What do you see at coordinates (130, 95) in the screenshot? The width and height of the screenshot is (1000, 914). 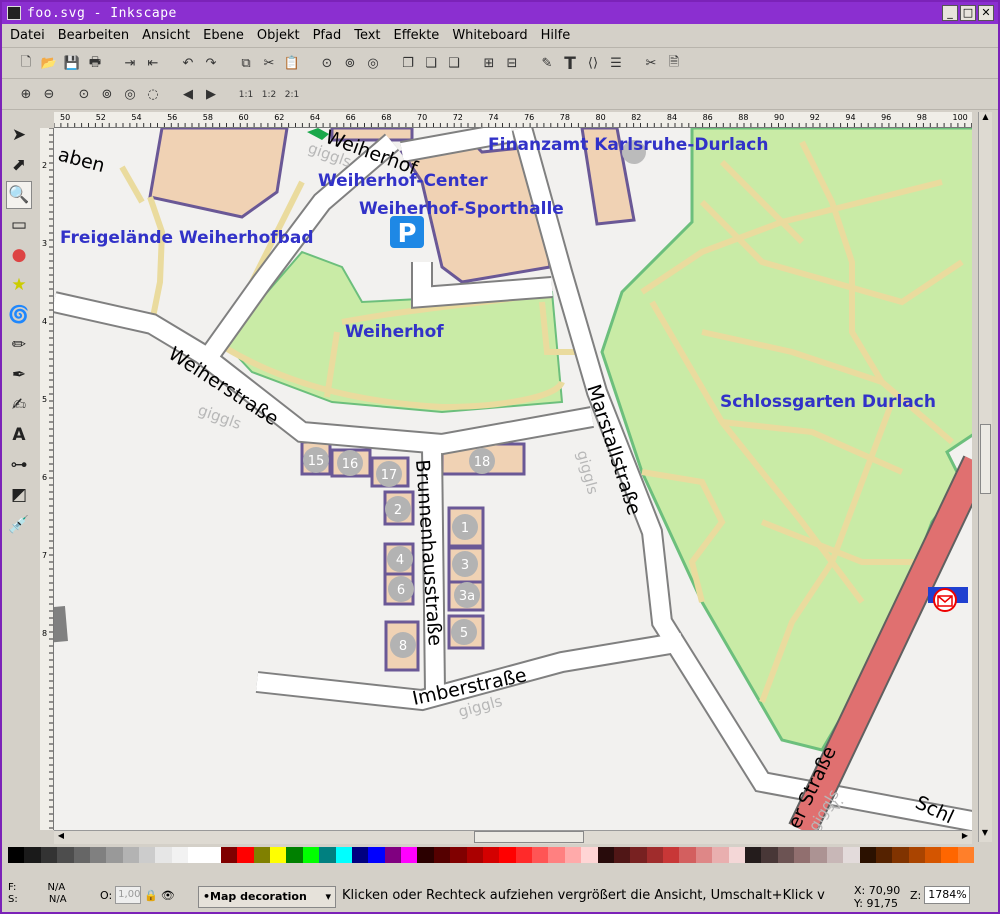 I see `zoom-page-icon: ◎` at bounding box center [130, 95].